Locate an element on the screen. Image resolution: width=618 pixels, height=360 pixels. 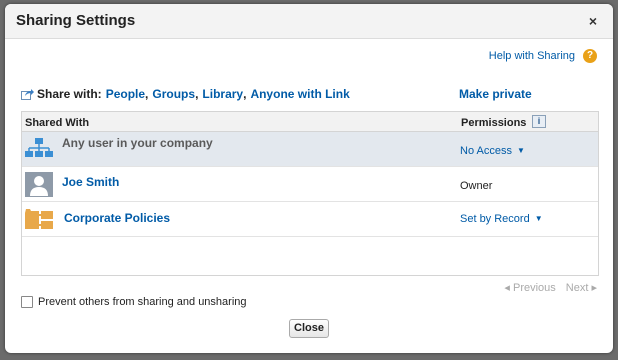
pagination: ◂ Previous Next ▸ is located at coordinates (550, 287).